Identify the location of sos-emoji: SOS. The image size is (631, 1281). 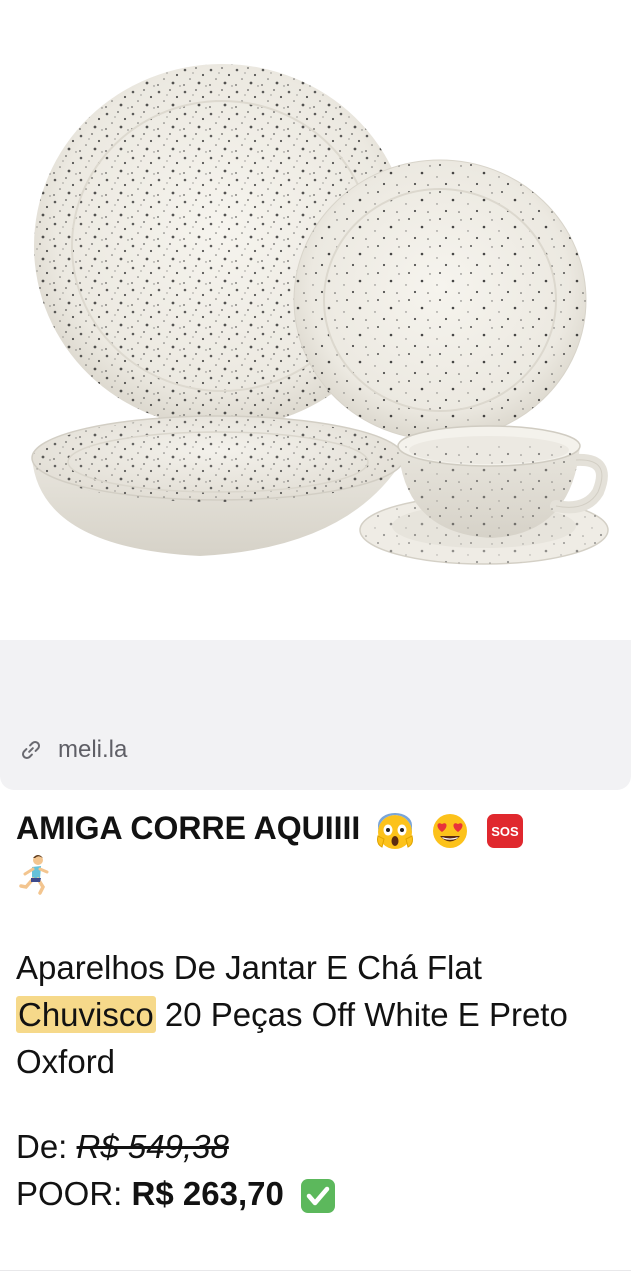
(505, 831).